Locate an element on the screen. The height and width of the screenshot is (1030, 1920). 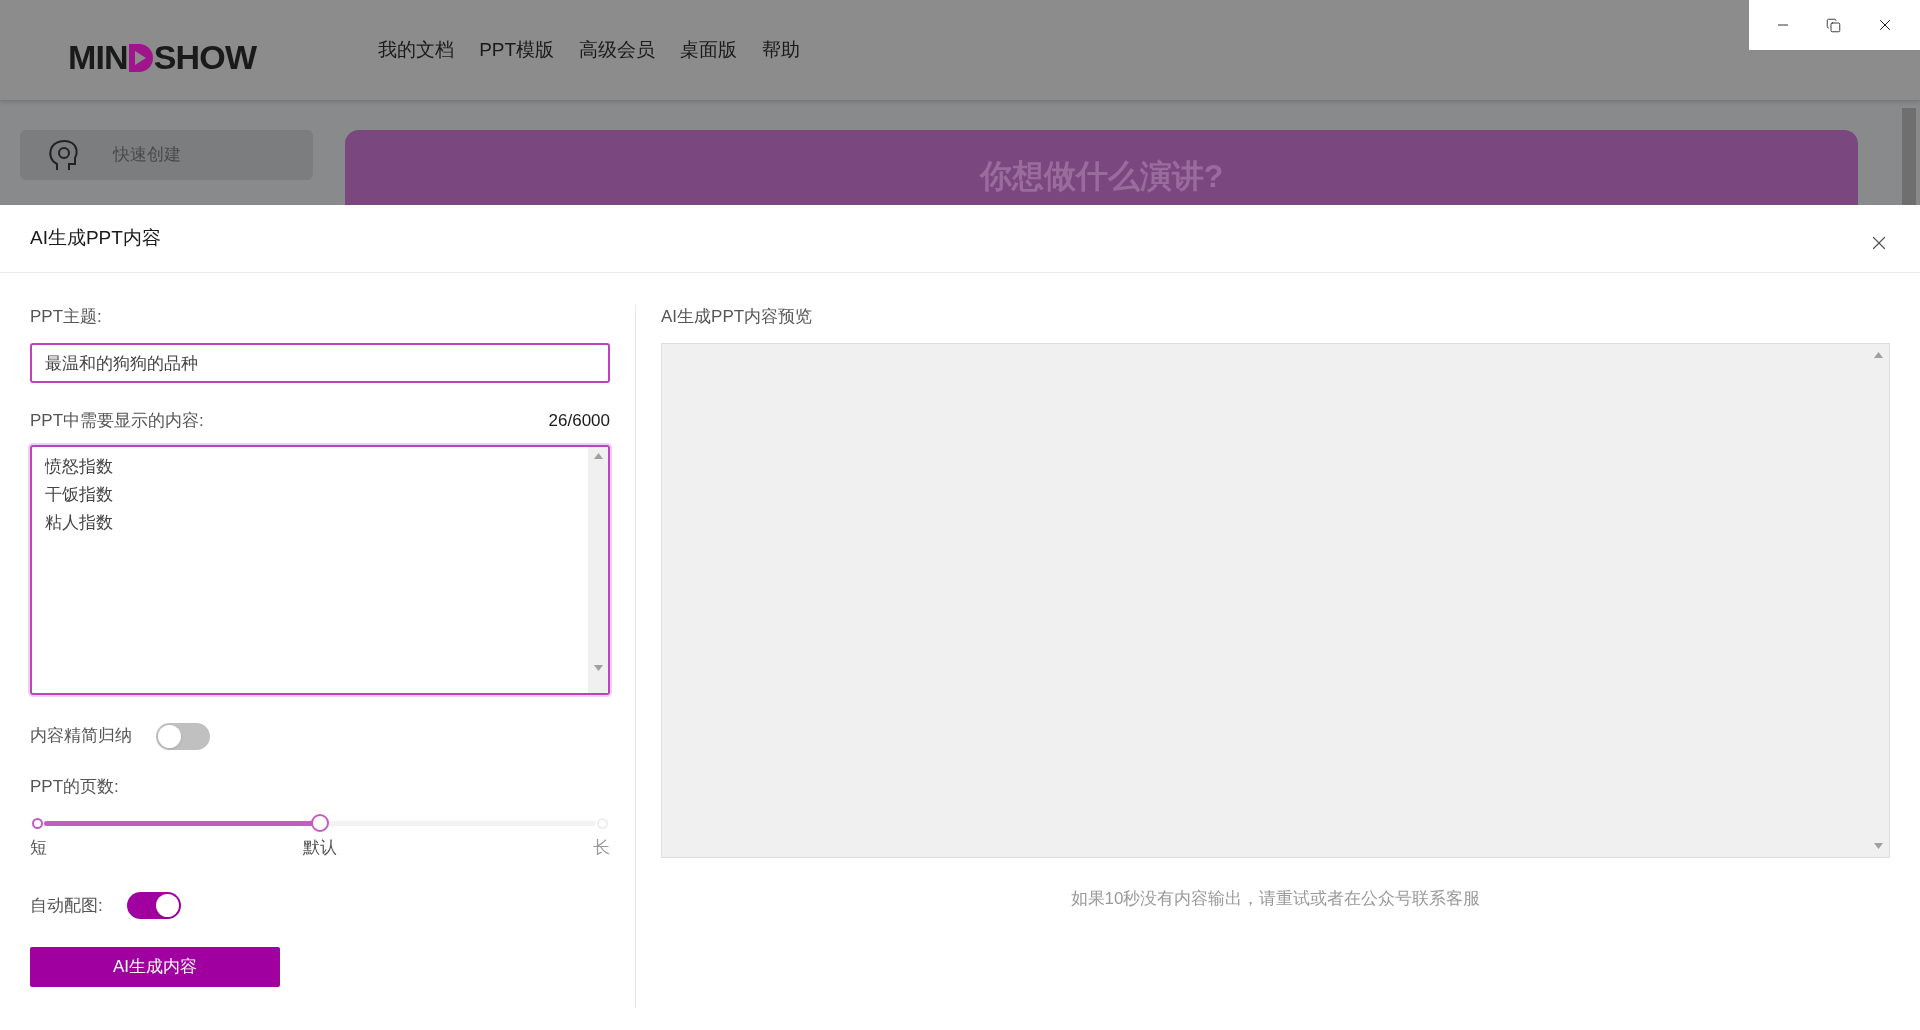
content-textarea: 愤怒指数 干饭指数 粘人指数 is located at coordinates (320, 570).